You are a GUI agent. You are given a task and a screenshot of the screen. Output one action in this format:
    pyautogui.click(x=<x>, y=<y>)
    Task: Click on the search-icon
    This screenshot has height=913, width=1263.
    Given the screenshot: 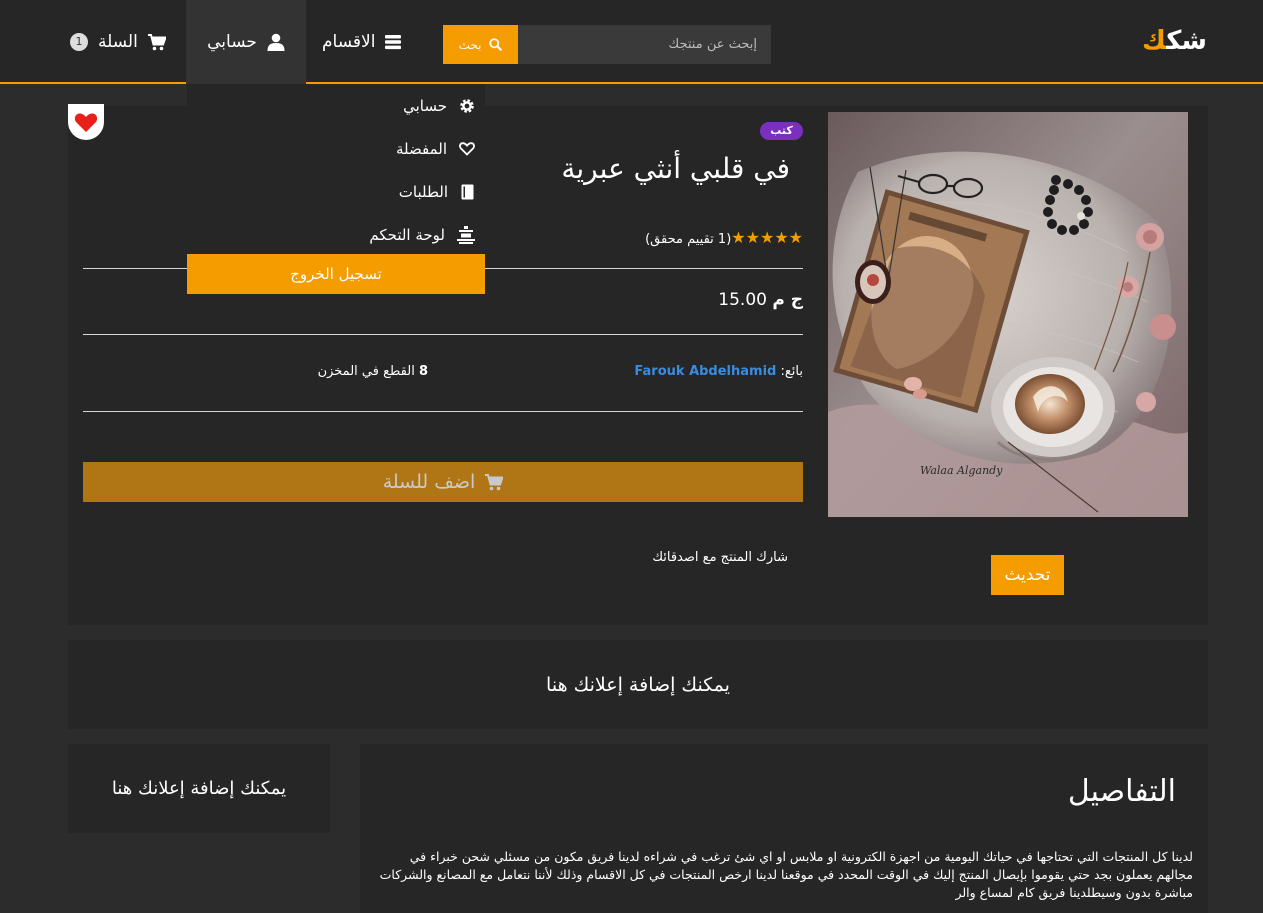 What is the action you would take?
    pyautogui.click(x=496, y=44)
    